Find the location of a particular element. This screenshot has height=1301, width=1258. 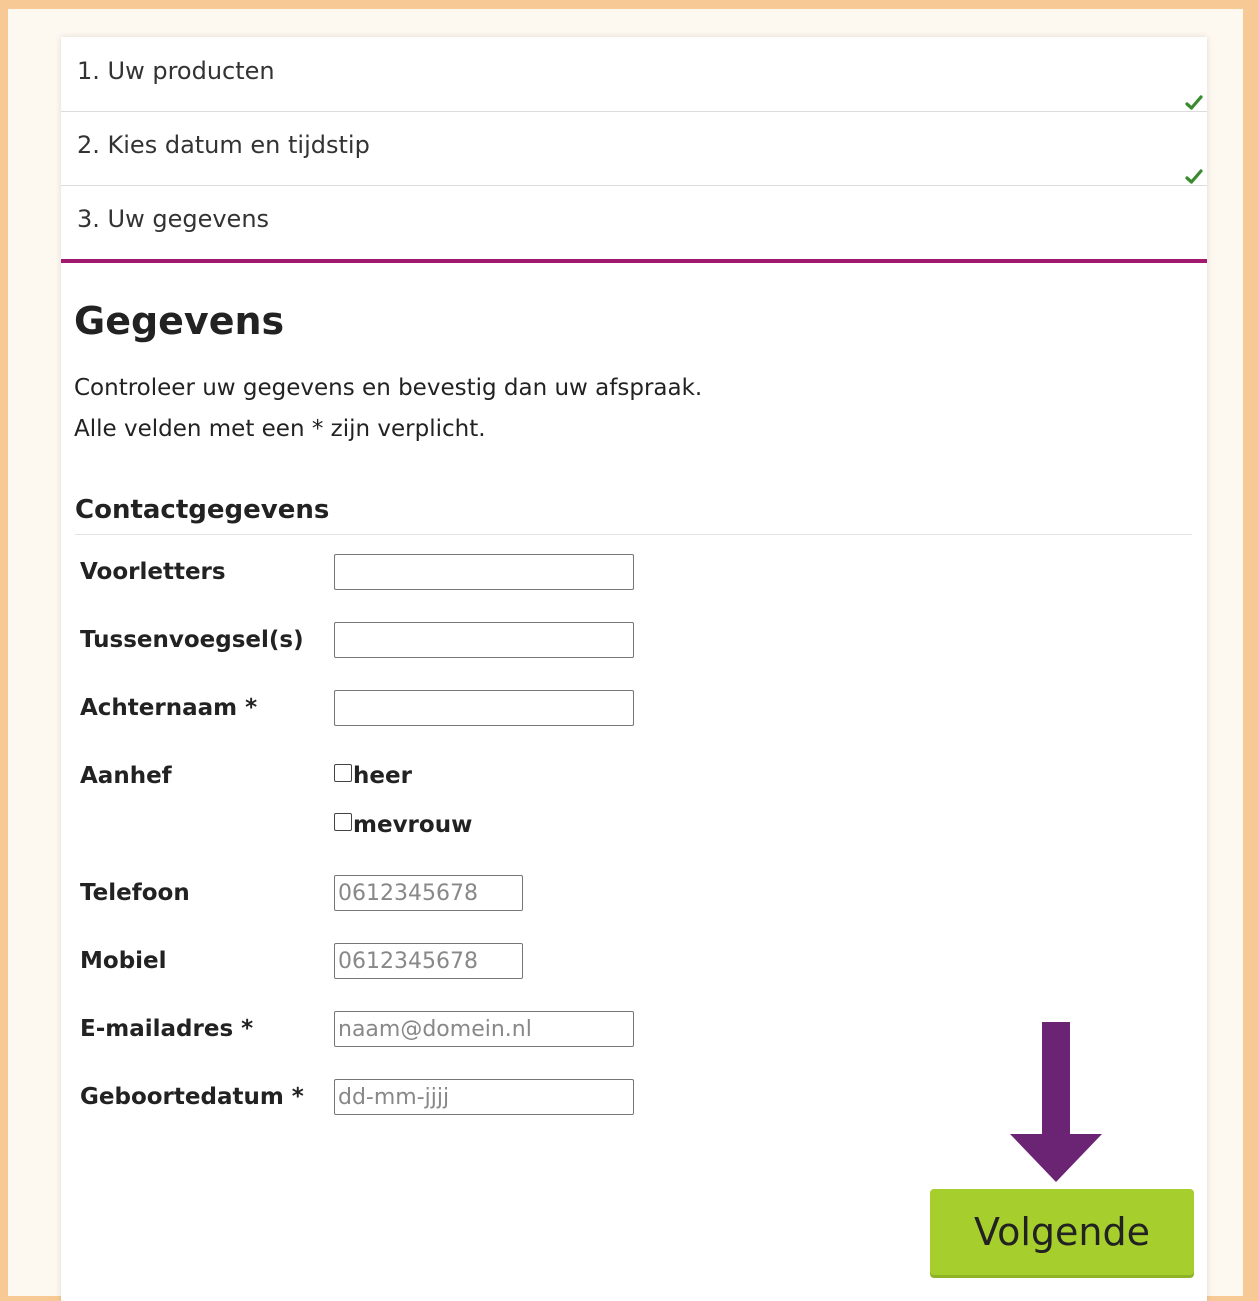

next-button: Volgende is located at coordinates (1062, 1232).